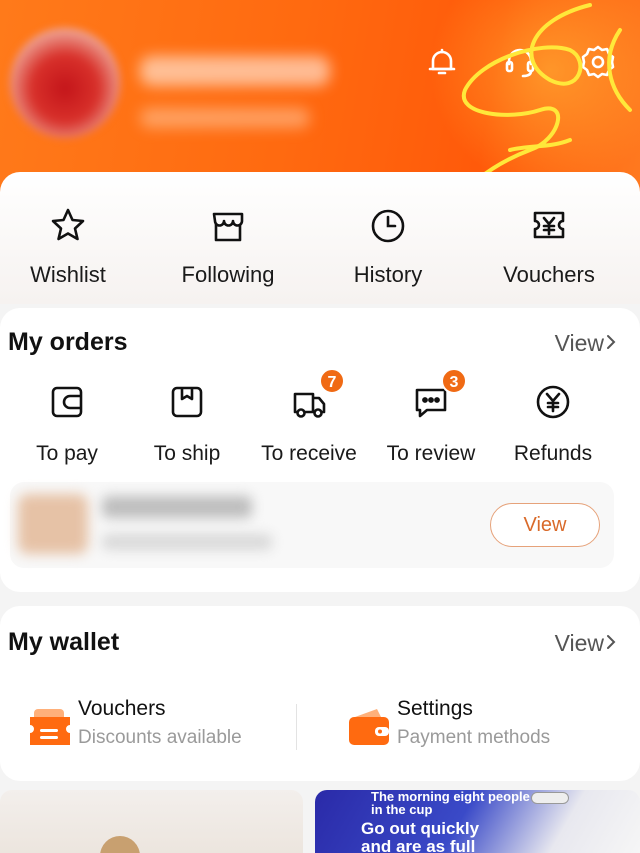 The width and height of the screenshot is (640, 853). I want to click on wallet-item-subtitle: Payment methods, so click(474, 737).